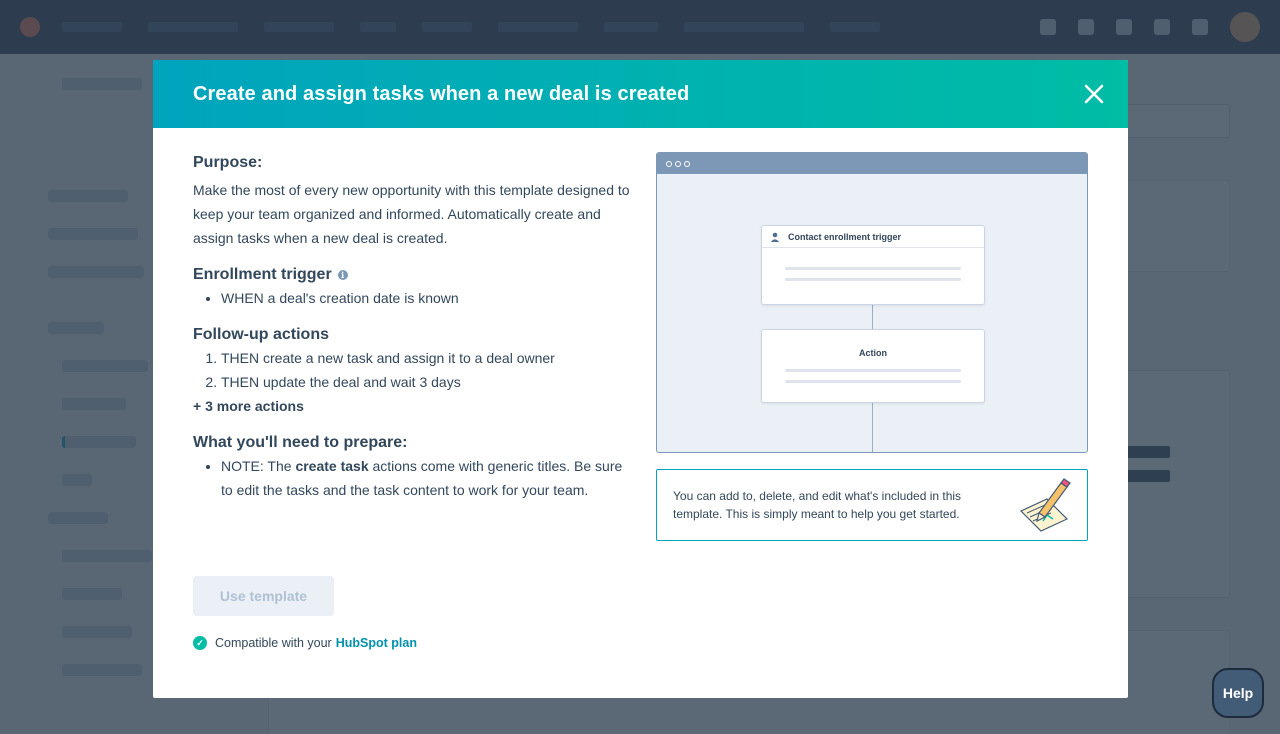 Image resolution: width=1280 pixels, height=734 pixels. I want to click on trigger-card-header: Contact enrollment trigger, so click(873, 237).